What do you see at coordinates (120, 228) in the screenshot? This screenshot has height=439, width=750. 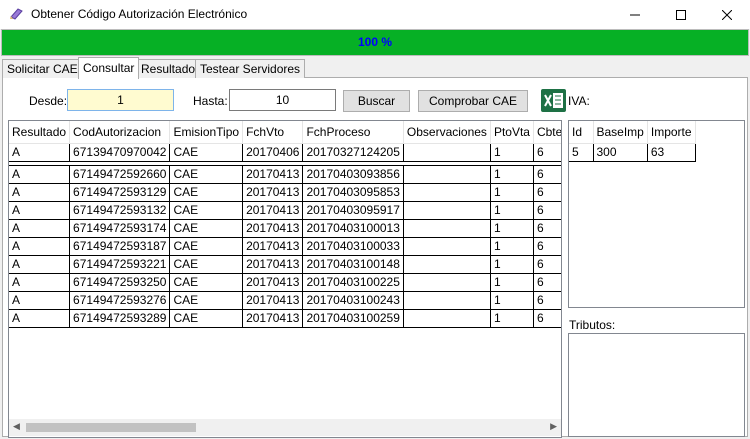 I see `cell-codautorizacion: 67149472593174` at bounding box center [120, 228].